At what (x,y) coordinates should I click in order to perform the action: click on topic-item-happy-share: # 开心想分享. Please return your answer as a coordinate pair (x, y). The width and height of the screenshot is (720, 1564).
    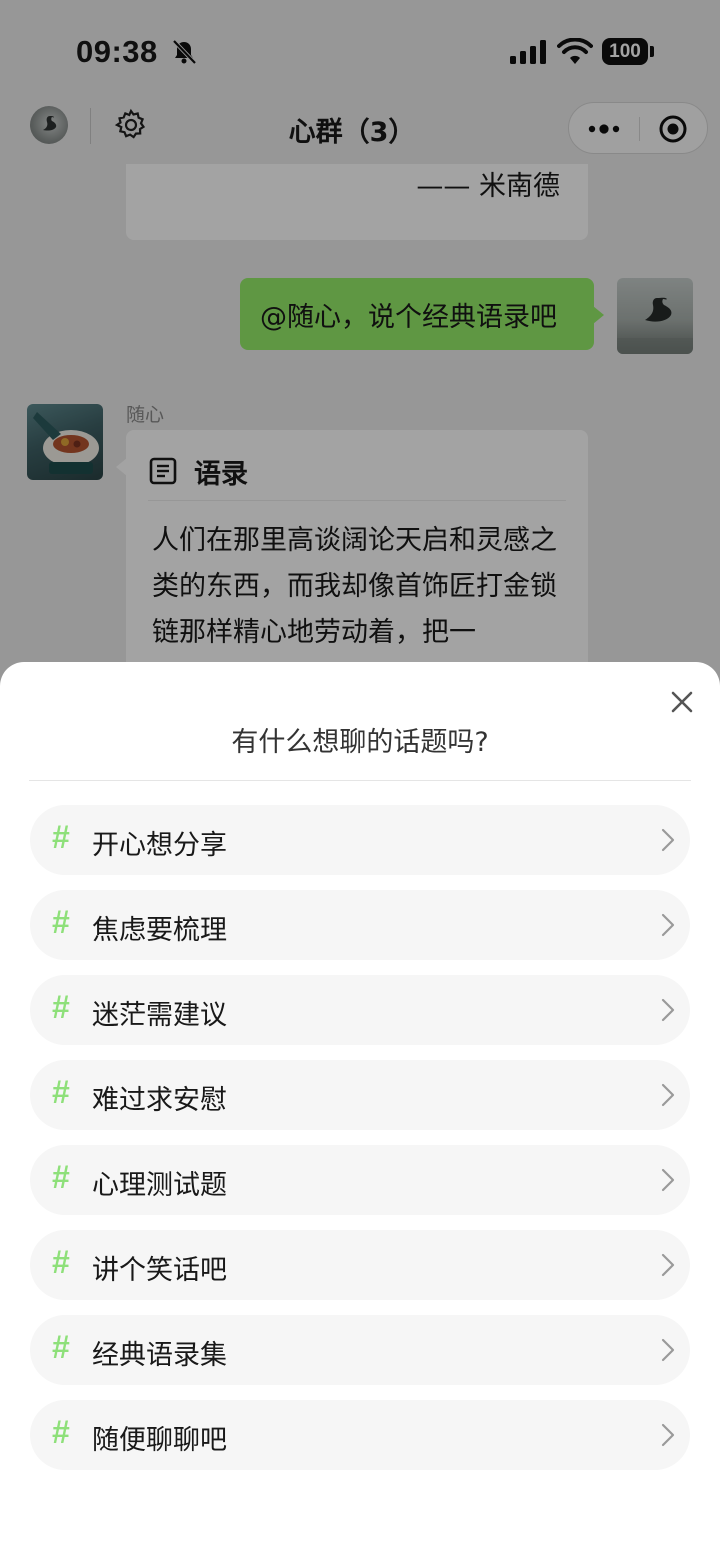
    Looking at the image, I should click on (360, 840).